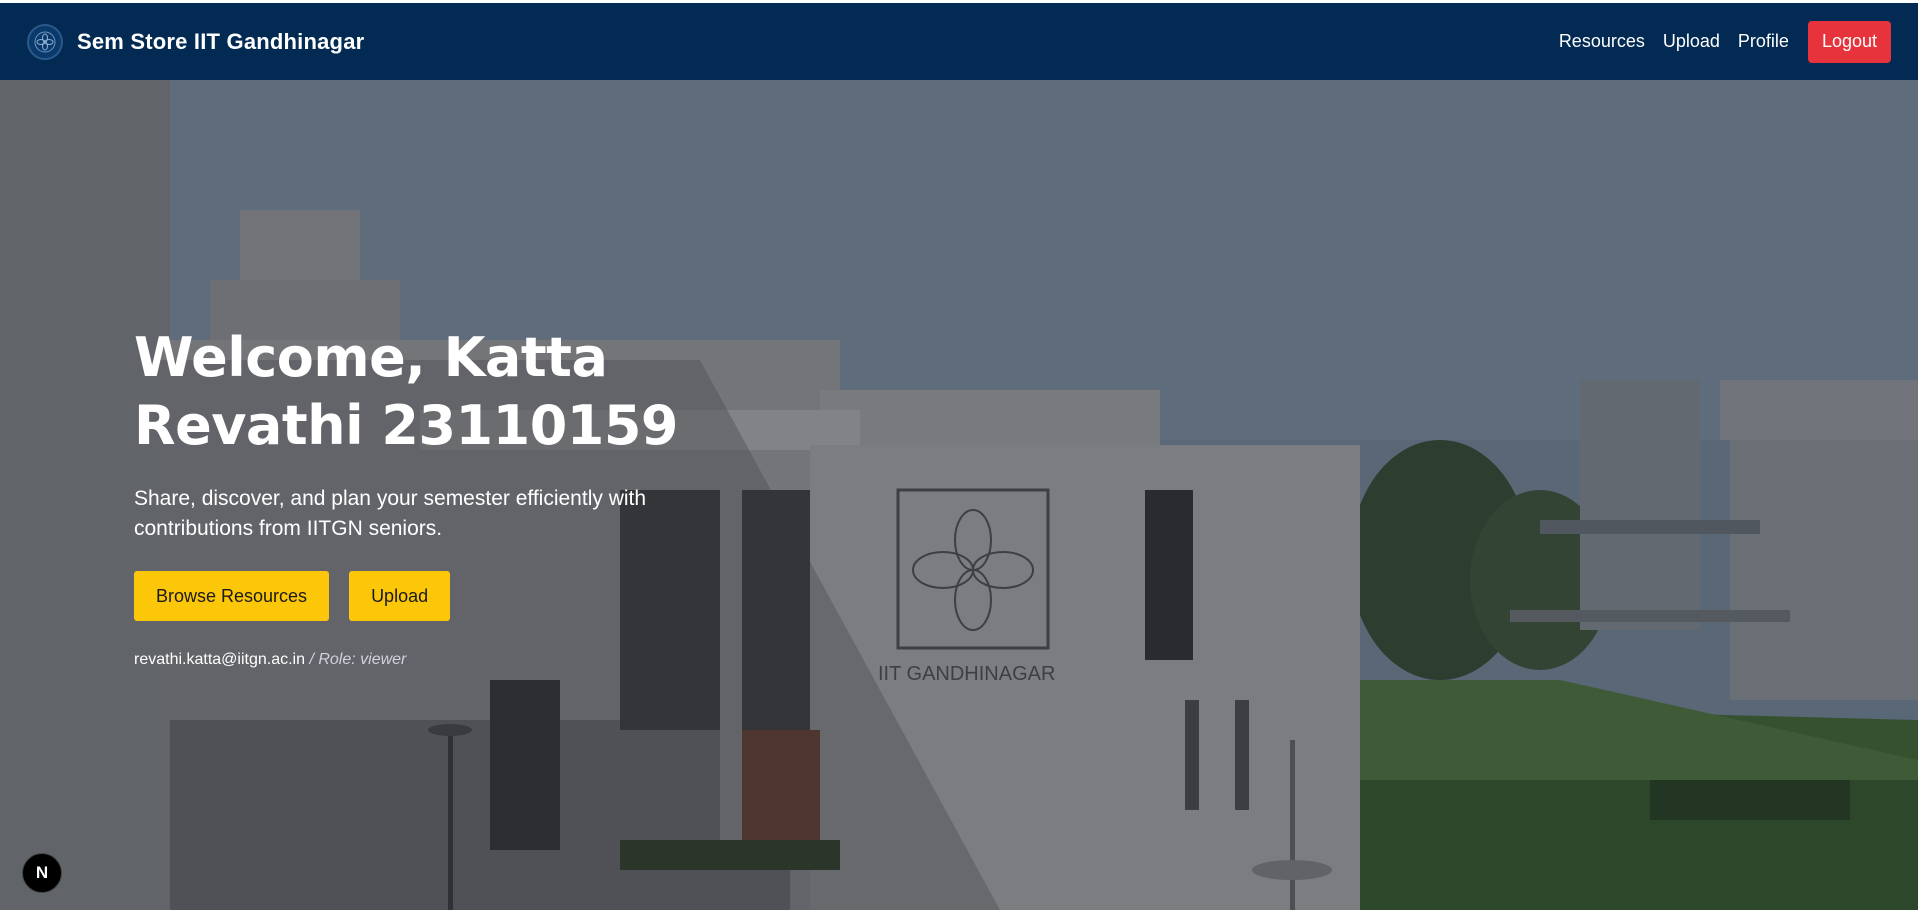 This screenshot has width=1918, height=910. I want to click on nav-upload-link: Upload, so click(1691, 41).